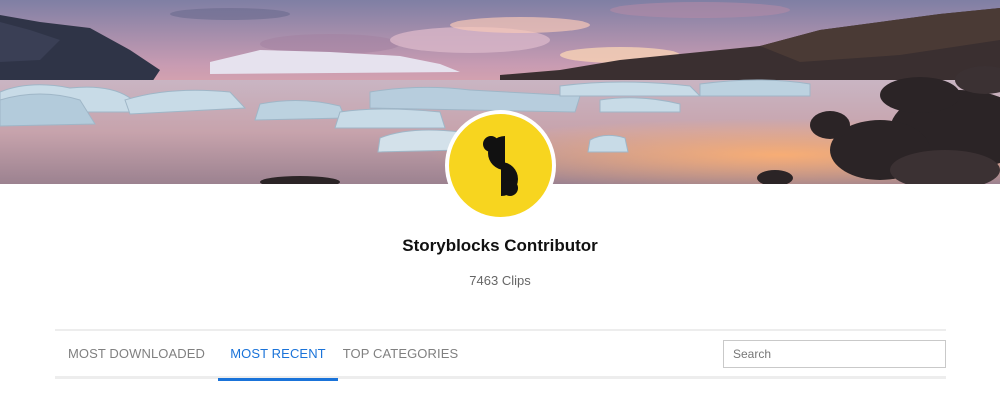  Describe the element at coordinates (834, 354) in the screenshot. I see `search-input` at that location.